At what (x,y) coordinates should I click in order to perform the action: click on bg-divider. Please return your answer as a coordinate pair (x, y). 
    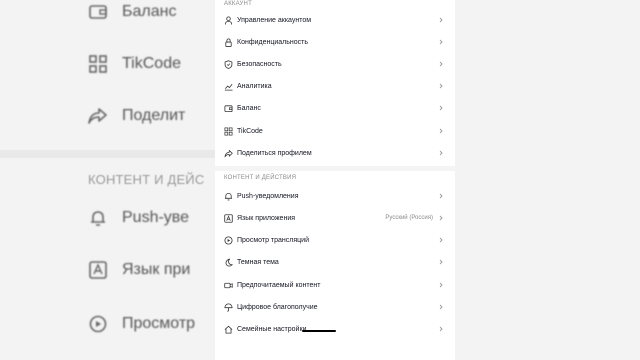
    Looking at the image, I should click on (107, 154).